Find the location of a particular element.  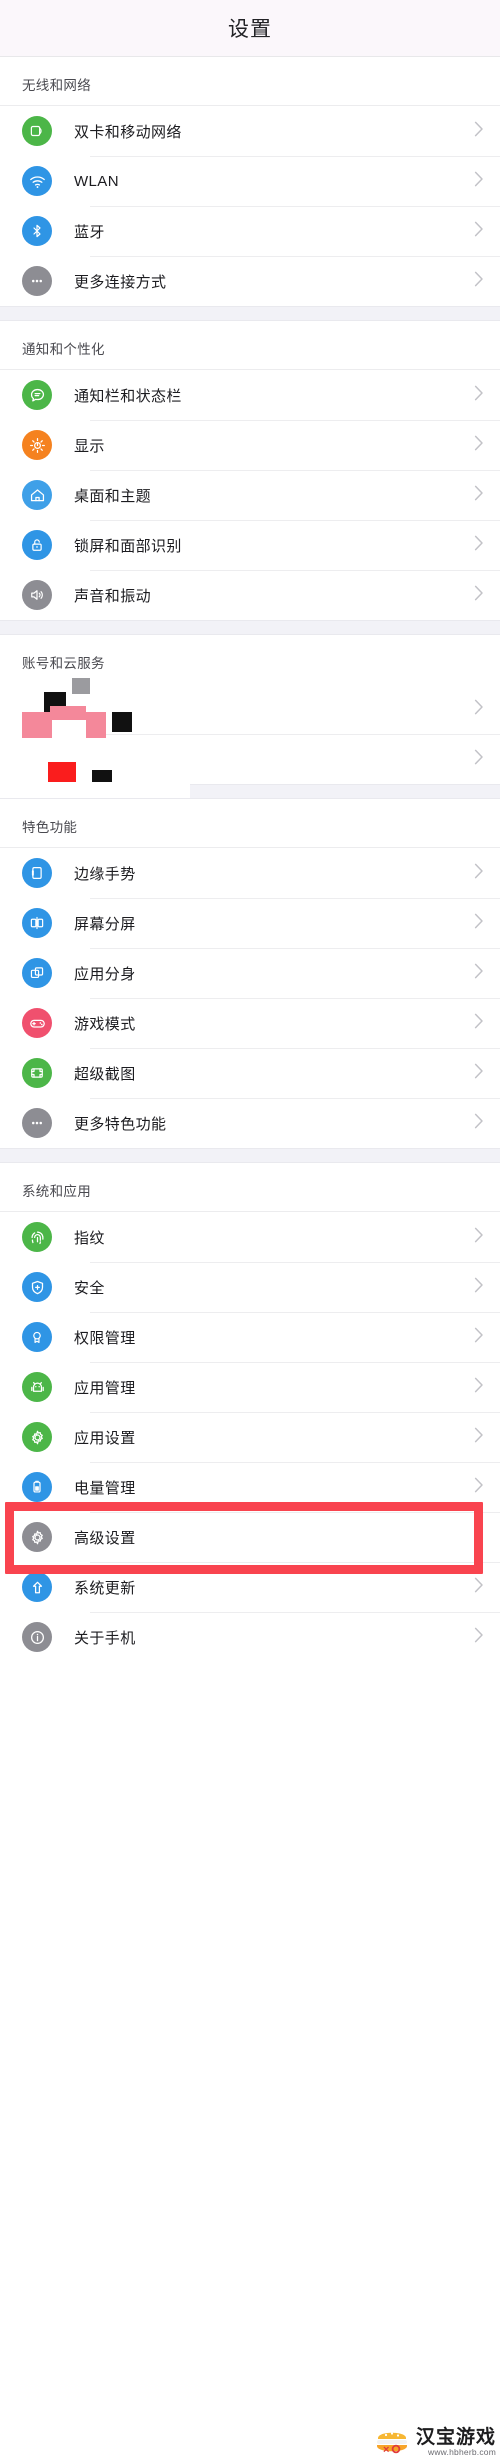

settings-row: 更多连接方式 is located at coordinates (250, 281).